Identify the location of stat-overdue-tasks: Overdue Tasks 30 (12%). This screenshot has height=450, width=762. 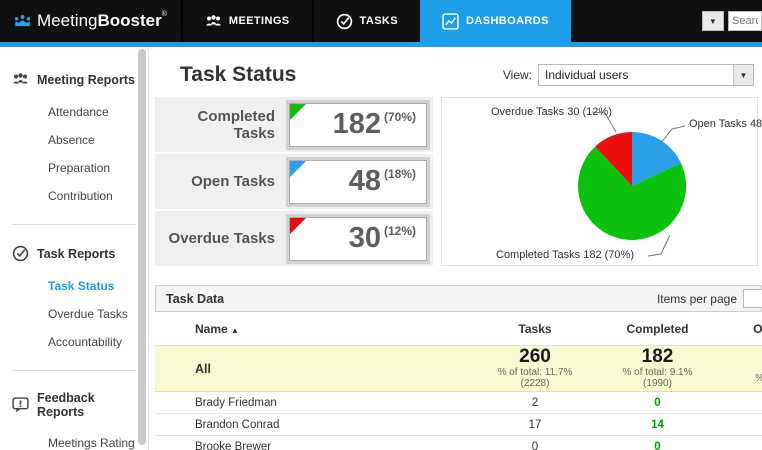
(294, 238).